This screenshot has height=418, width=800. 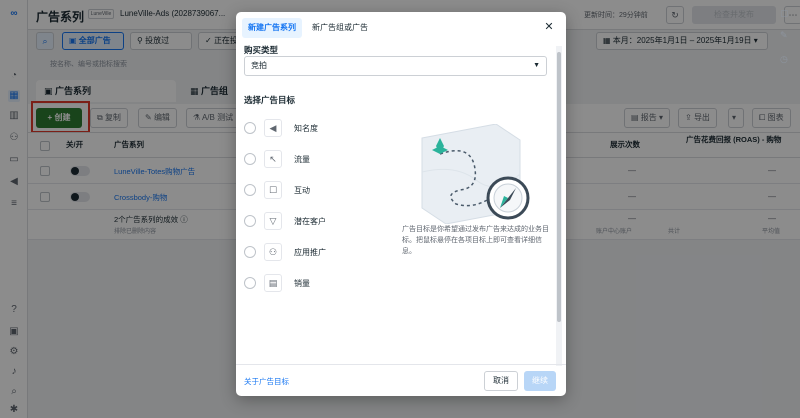 I want to click on objective-radio-traffic, so click(x=250, y=159).